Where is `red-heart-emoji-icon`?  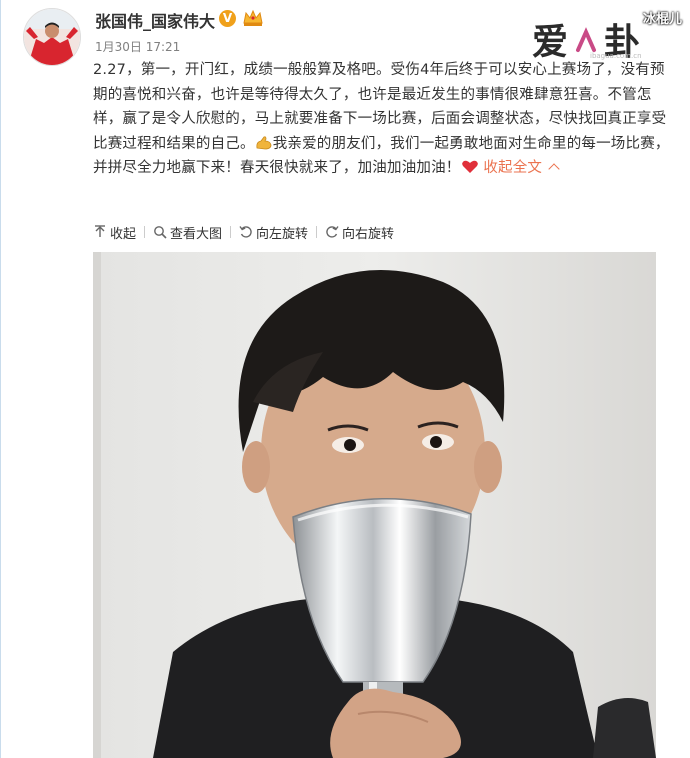 red-heart-emoji-icon is located at coordinates (470, 165).